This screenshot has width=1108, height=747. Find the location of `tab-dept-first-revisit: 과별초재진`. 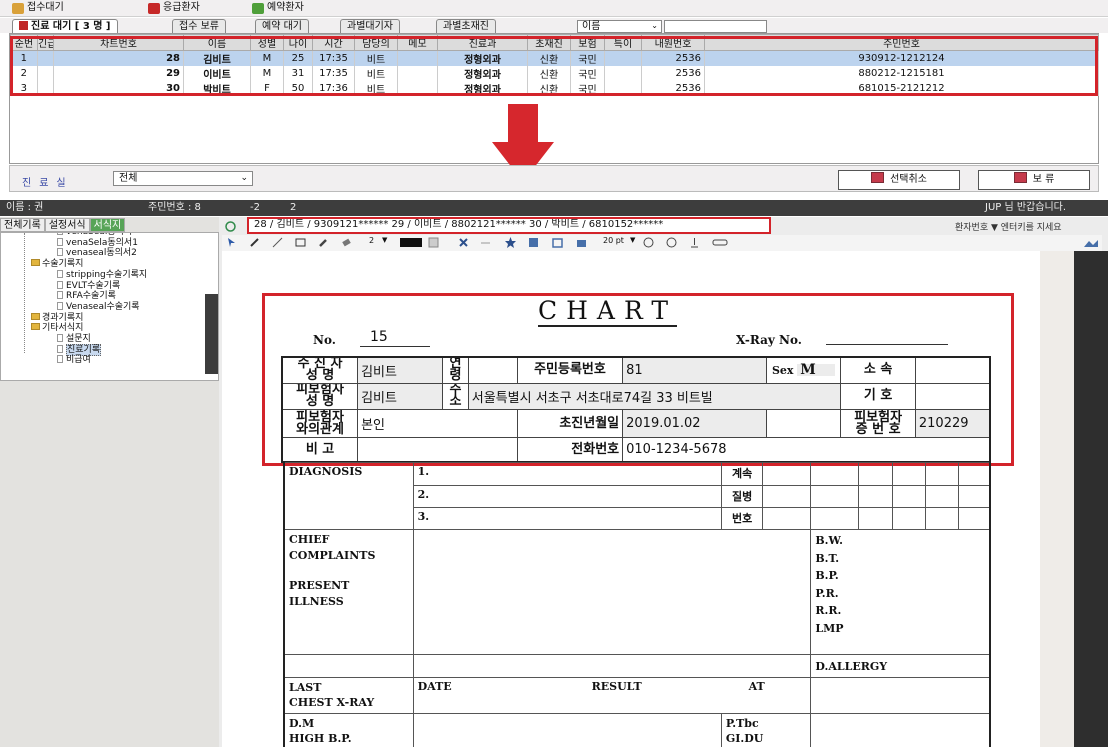

tab-dept-first-revisit: 과별초재진 is located at coordinates (466, 26).